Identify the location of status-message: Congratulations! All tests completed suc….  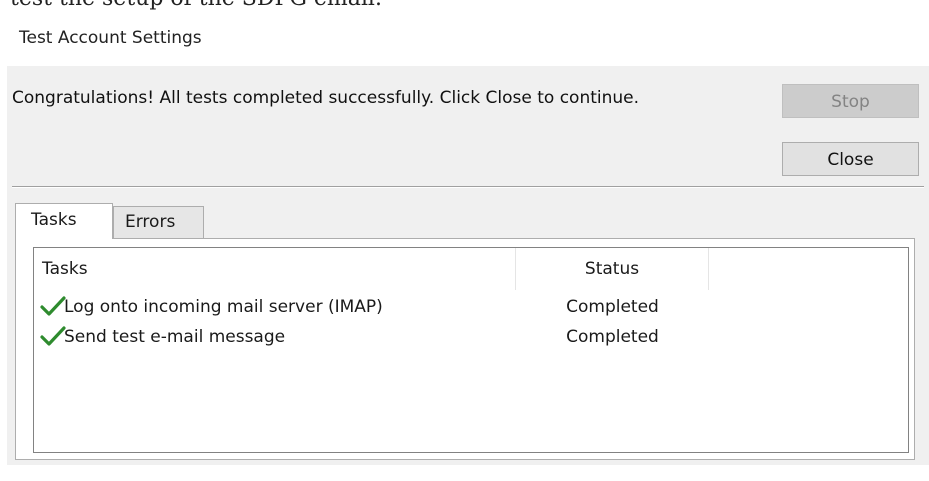
(326, 98).